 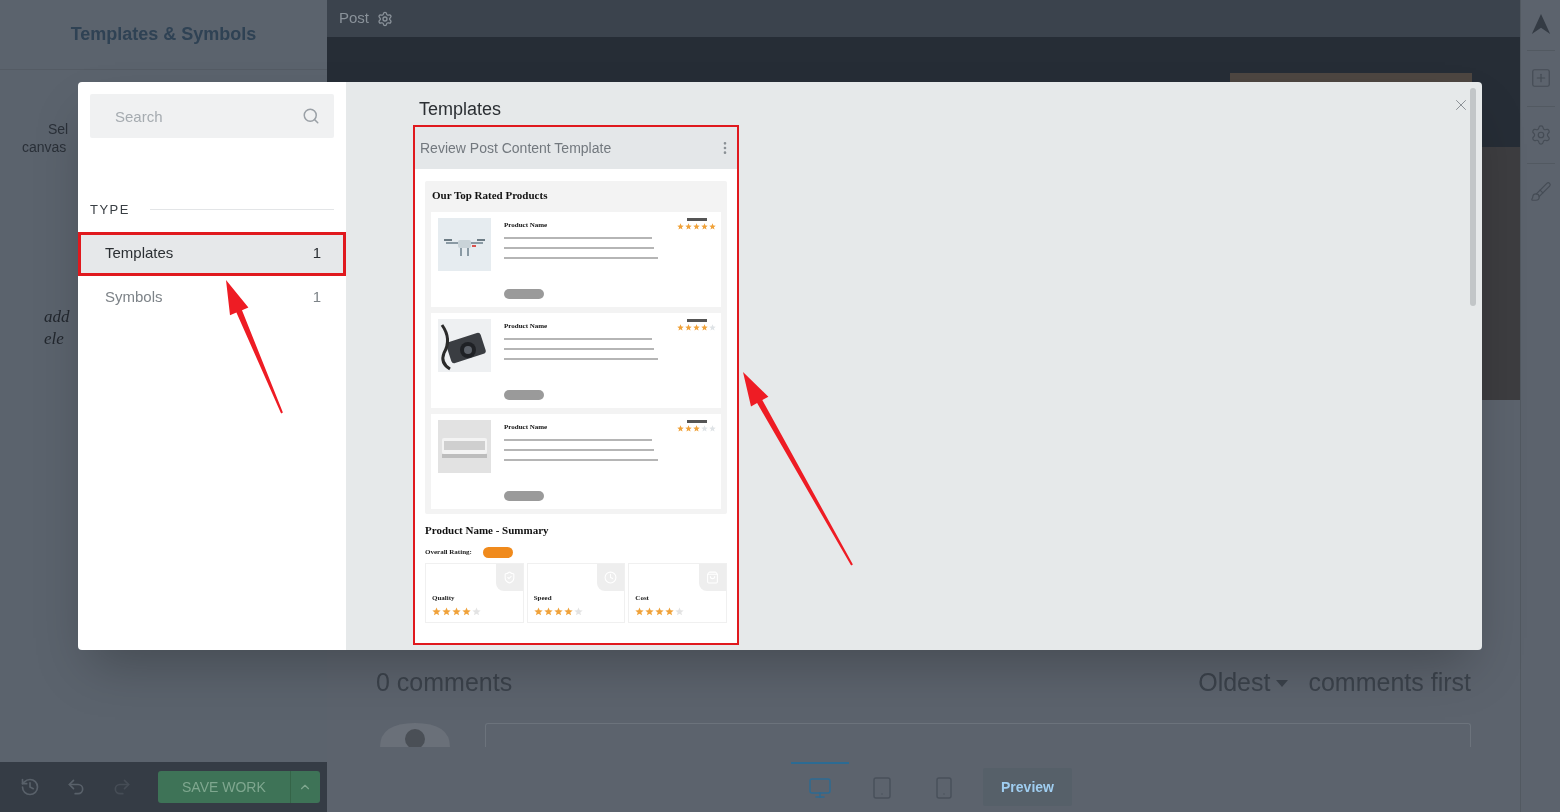 What do you see at coordinates (57, 317) in the screenshot?
I see `handwritten-text: add` at bounding box center [57, 317].